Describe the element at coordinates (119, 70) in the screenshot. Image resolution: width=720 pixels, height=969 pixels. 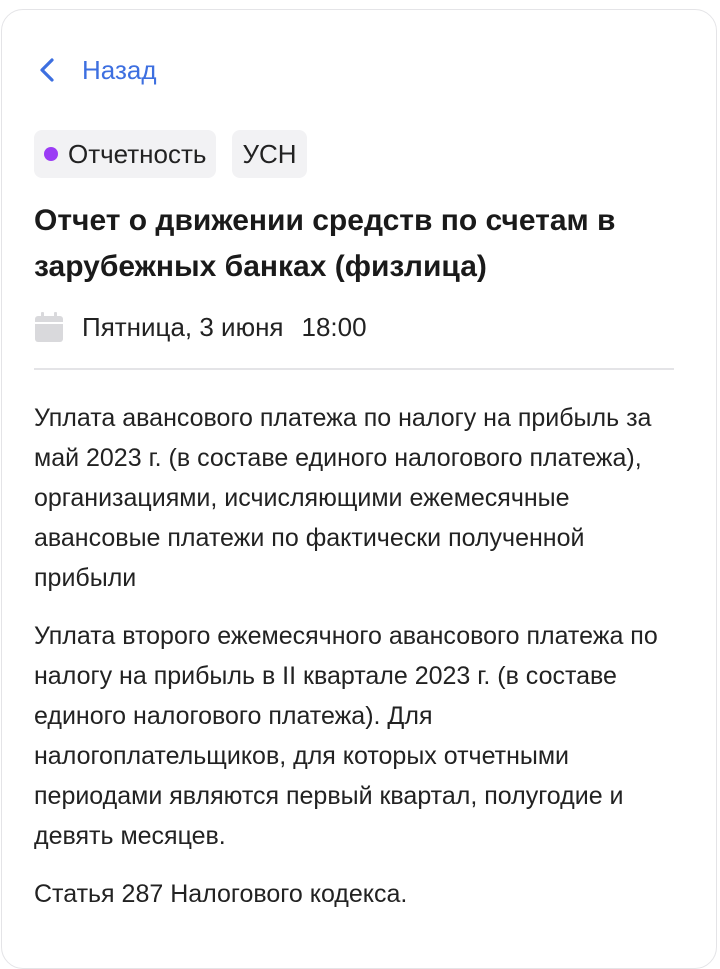
I see `back-label: Назад` at that location.